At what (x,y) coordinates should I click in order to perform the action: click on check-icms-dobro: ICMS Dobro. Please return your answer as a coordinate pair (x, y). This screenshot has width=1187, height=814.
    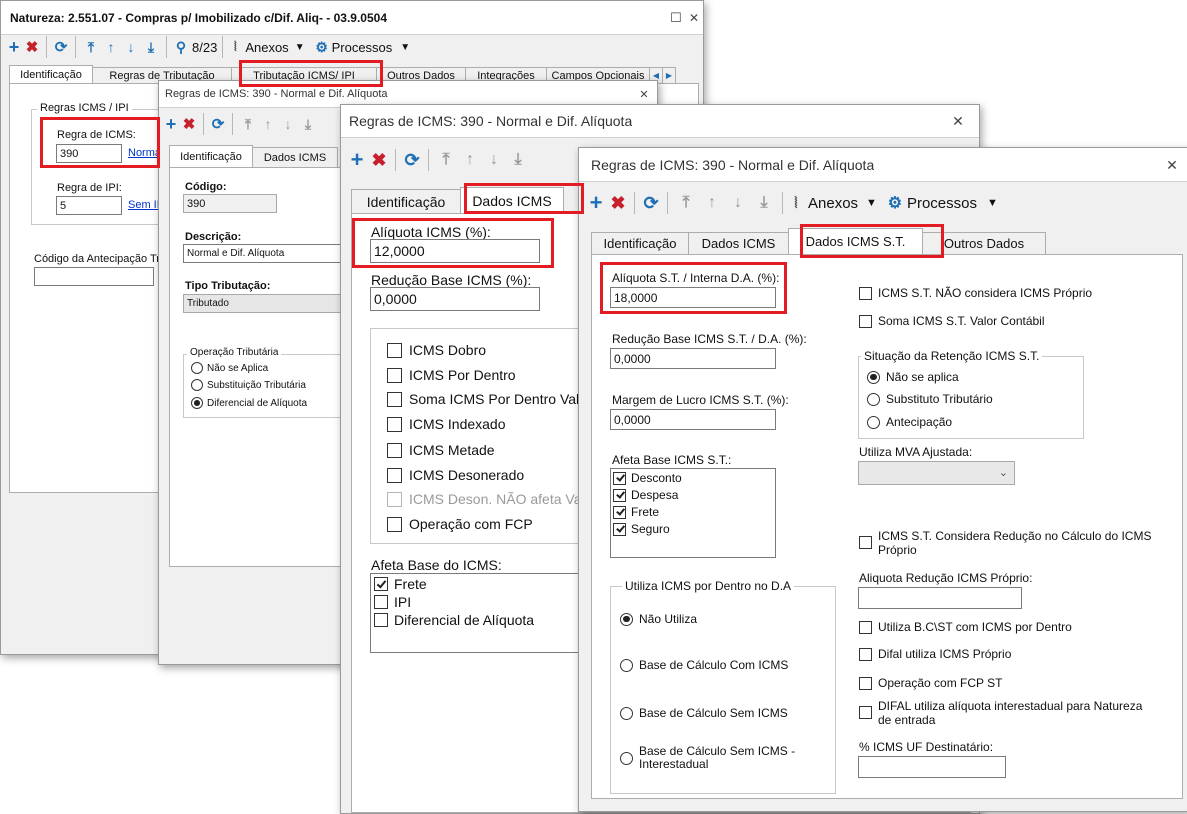
    Looking at the image, I should click on (436, 350).